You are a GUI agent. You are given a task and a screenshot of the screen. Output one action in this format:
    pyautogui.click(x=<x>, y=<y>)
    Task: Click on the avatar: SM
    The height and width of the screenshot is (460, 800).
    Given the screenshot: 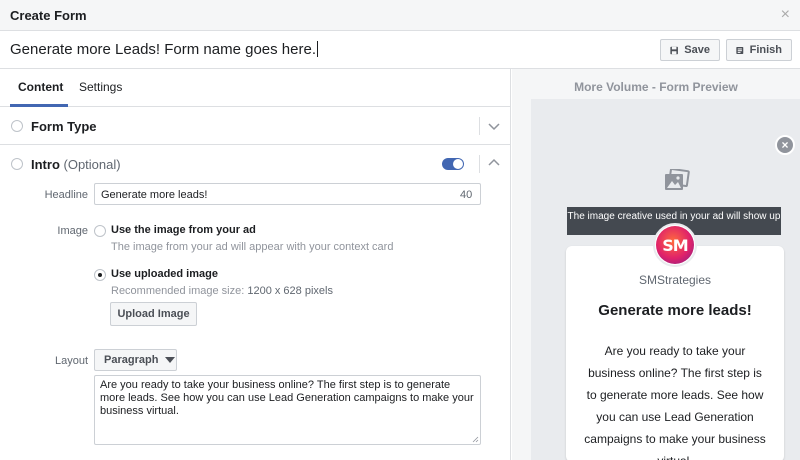 What is the action you would take?
    pyautogui.click(x=675, y=245)
    